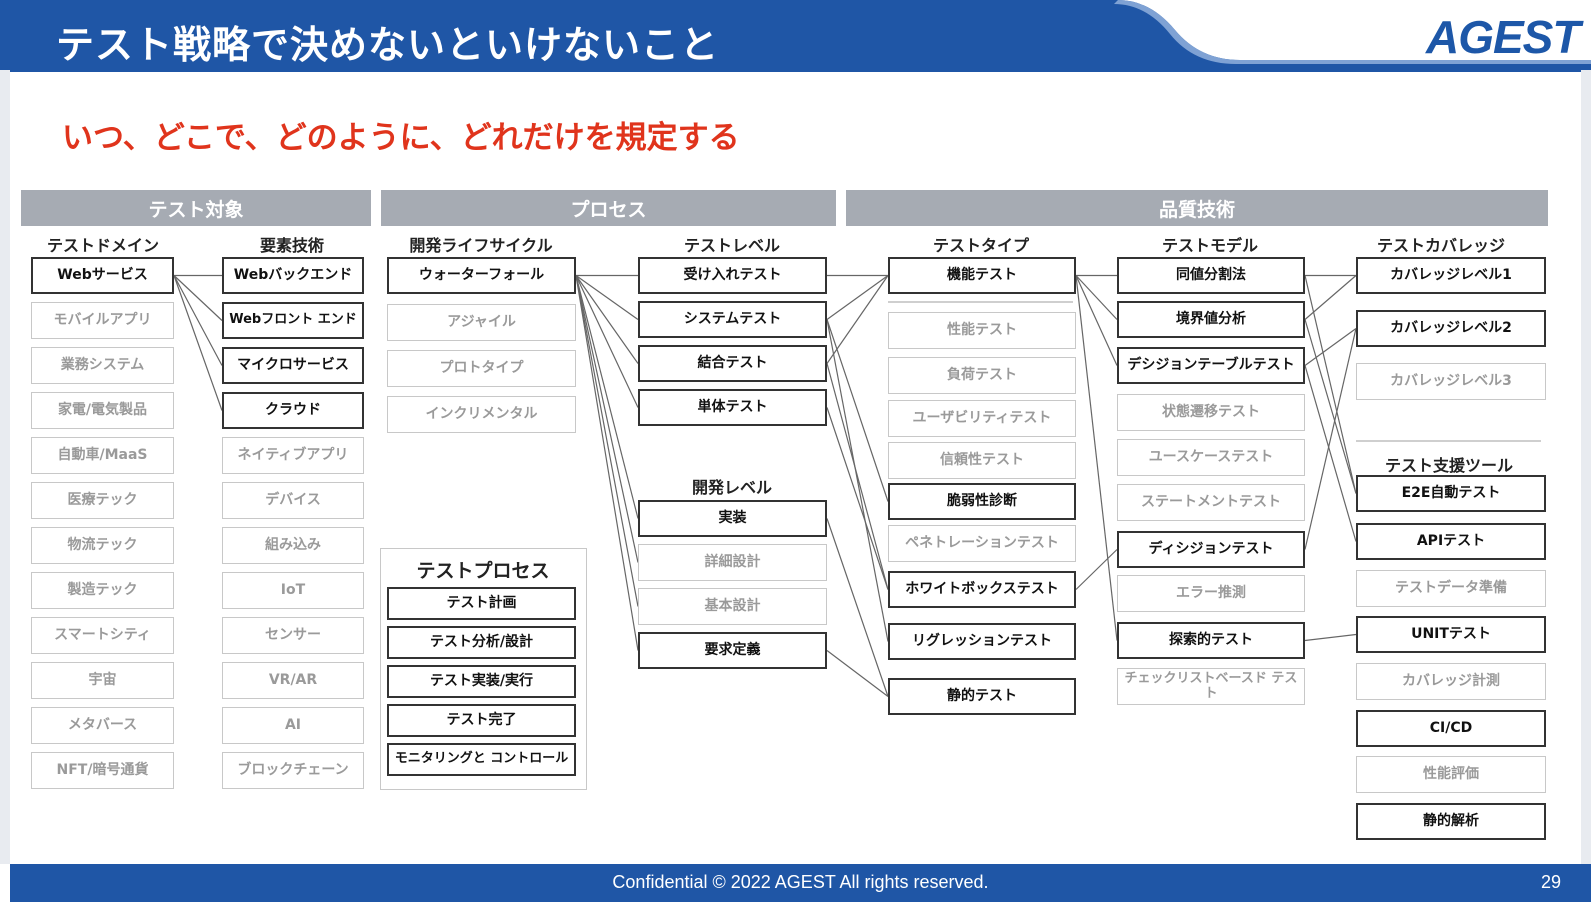 The width and height of the screenshot is (1591, 906). I want to click on models-node: ディシジョンテスト, so click(1211, 549).